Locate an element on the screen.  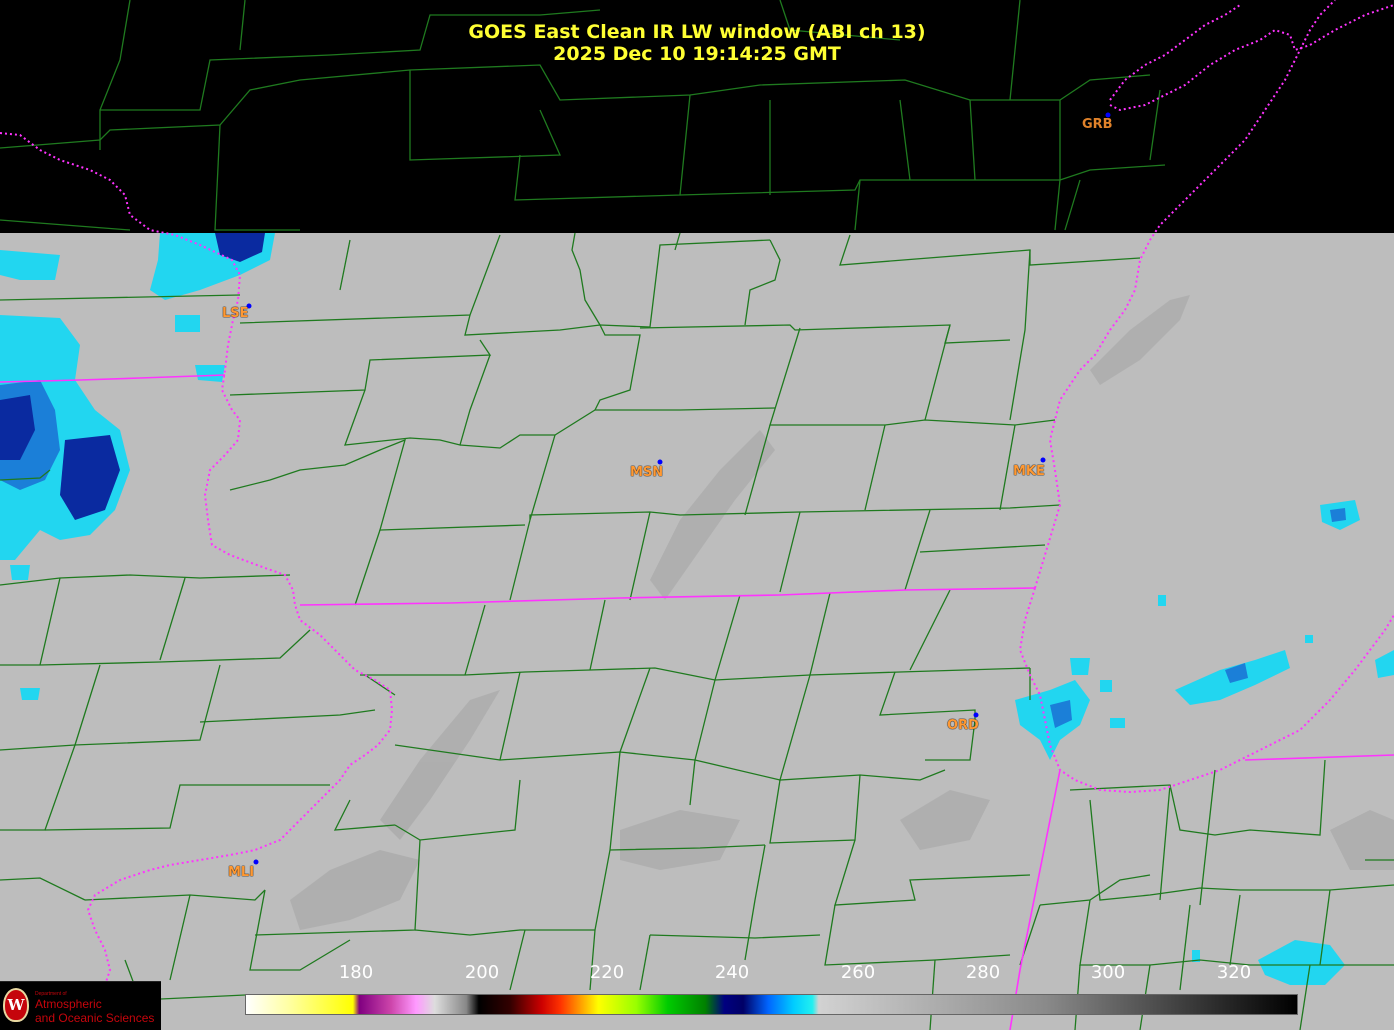
station-dot-ord is located at coordinates (976, 715).